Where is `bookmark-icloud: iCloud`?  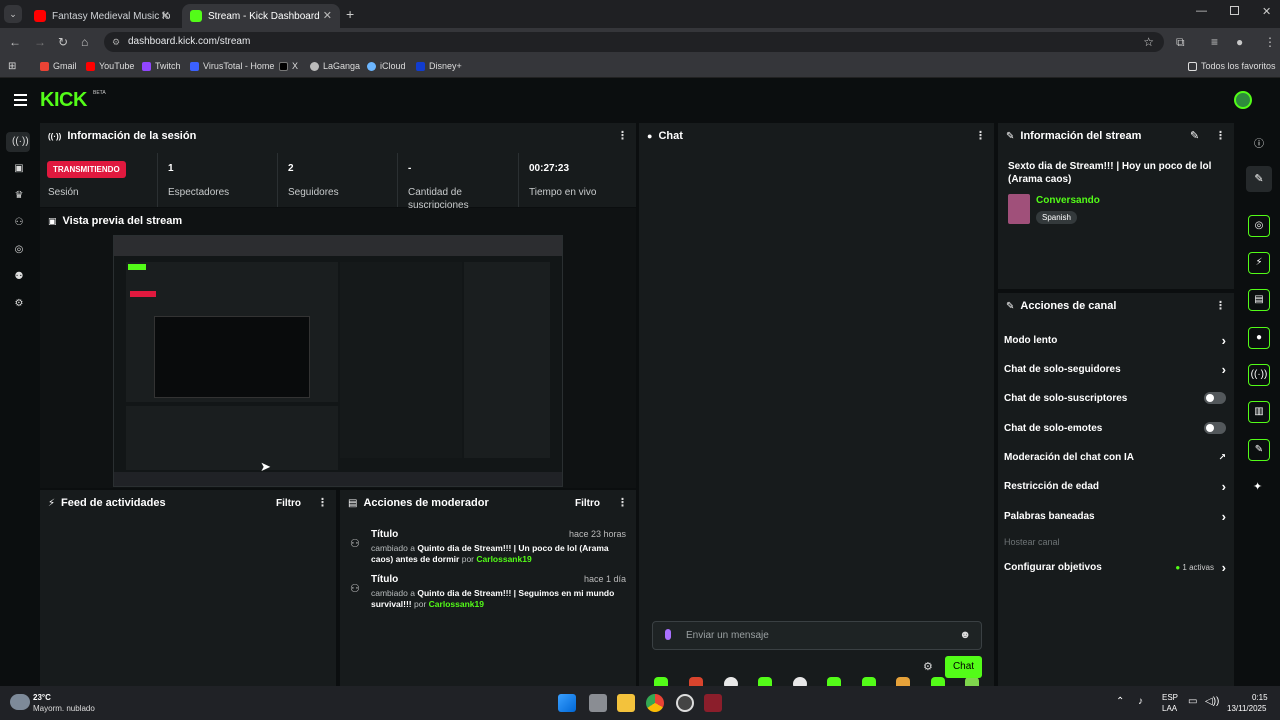
bookmark-icloud: iCloud is located at coordinates (386, 66).